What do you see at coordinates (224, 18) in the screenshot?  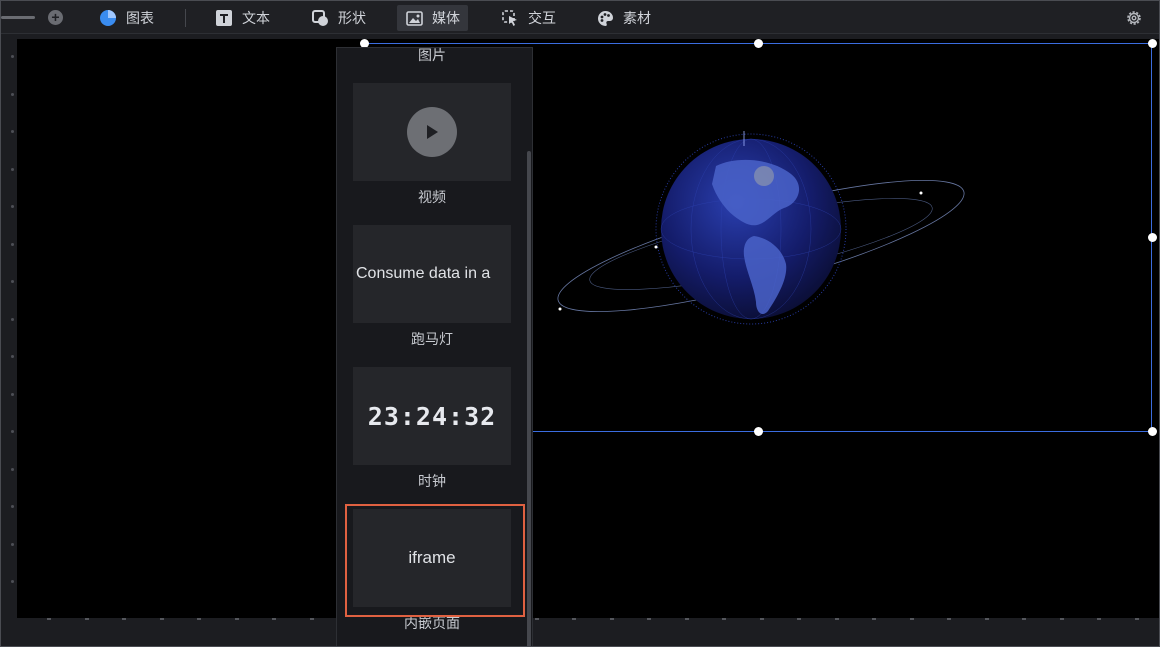 I see `text-icon` at bounding box center [224, 18].